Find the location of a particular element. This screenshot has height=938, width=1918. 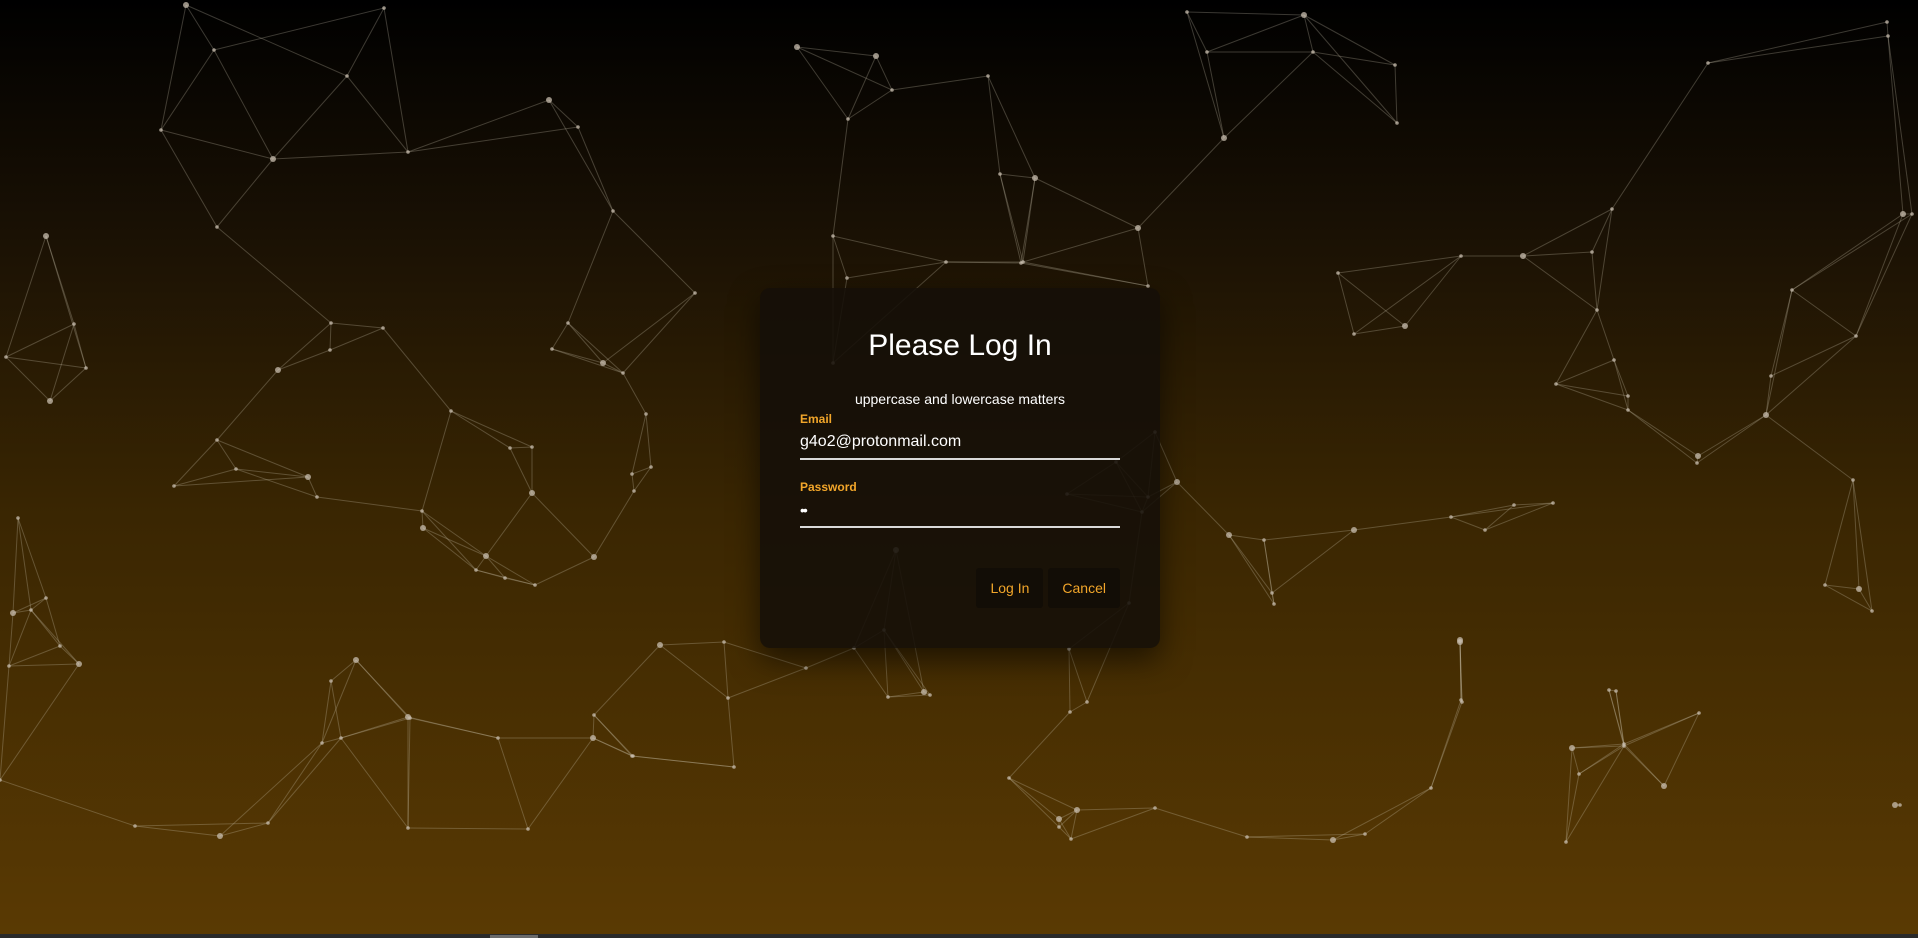

case-sensitivity-hint: uppercase and lowercase matters is located at coordinates (960, 399).